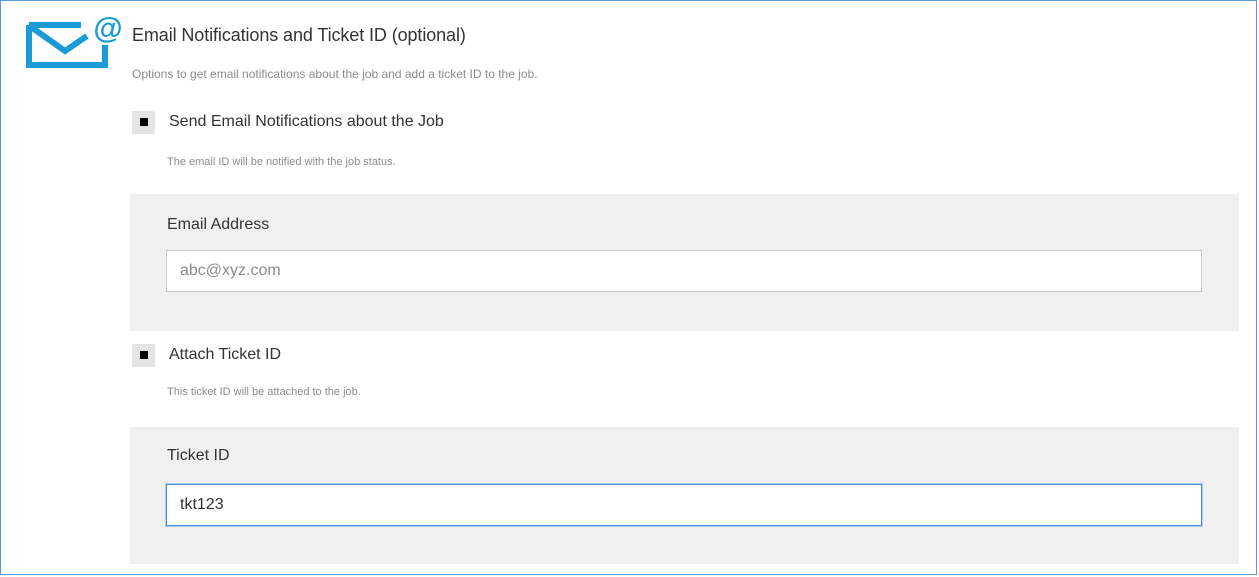 This screenshot has width=1259, height=577. I want to click on send-email-label: Send Email Notifications about the Job, so click(306, 121).